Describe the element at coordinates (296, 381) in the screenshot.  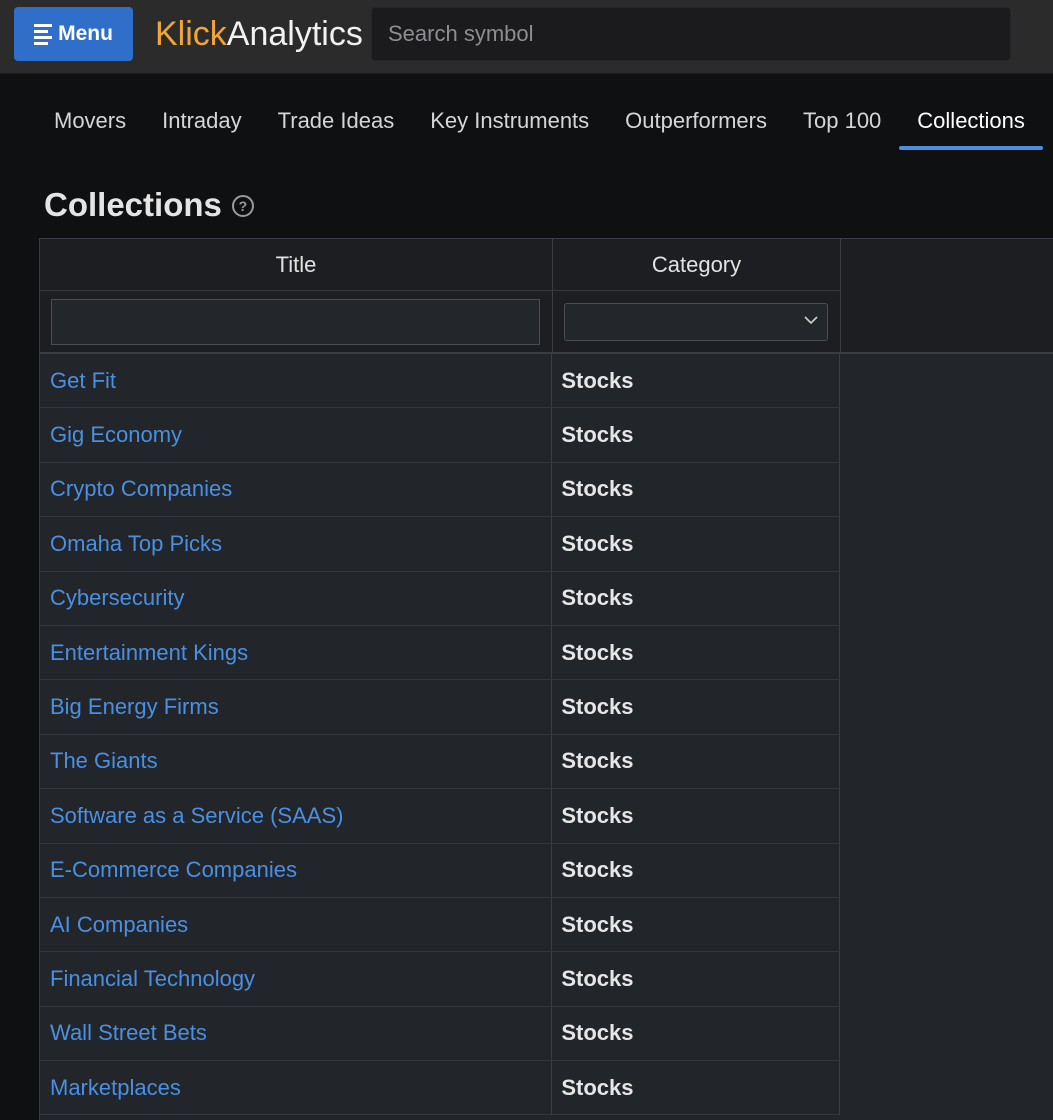
I see `title-cell: Get Fit` at that location.